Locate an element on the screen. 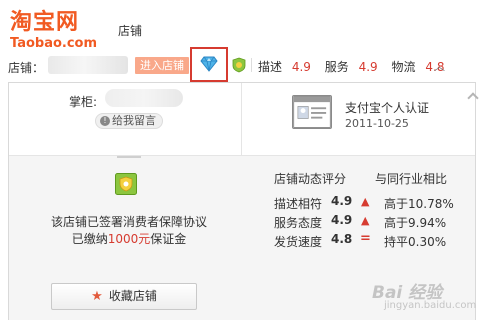  score-title: 店铺动态评分 is located at coordinates (310, 179).